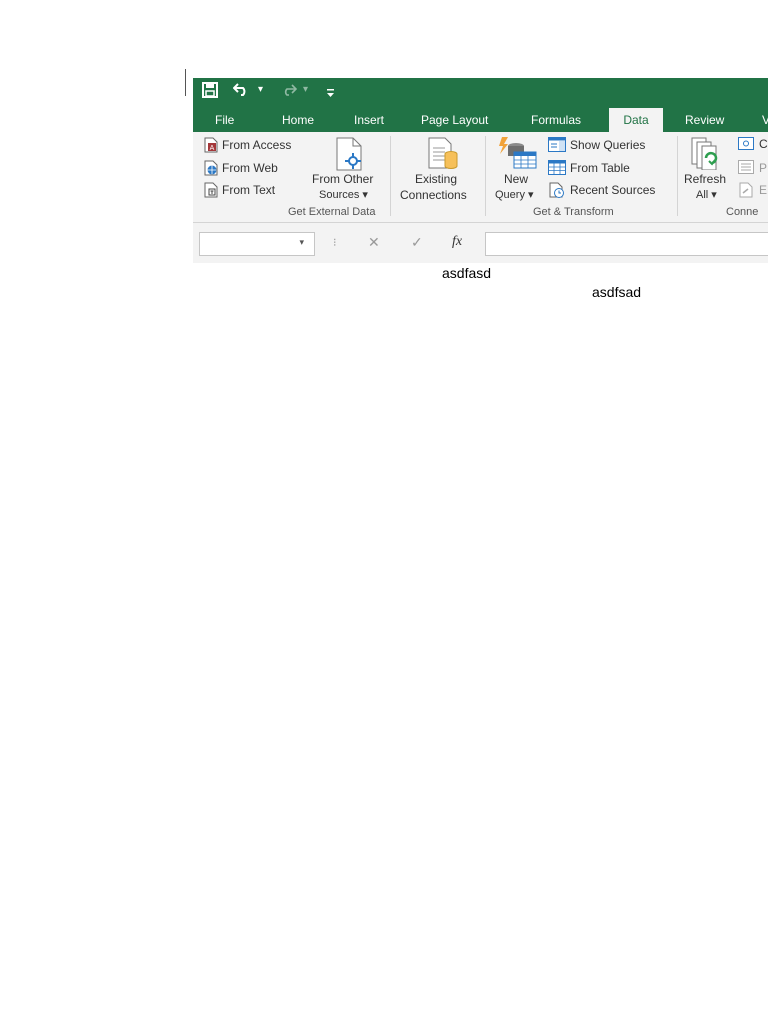 The height and width of the screenshot is (1024, 768). I want to click on new-query-label-2: Query ▾, so click(514, 195).